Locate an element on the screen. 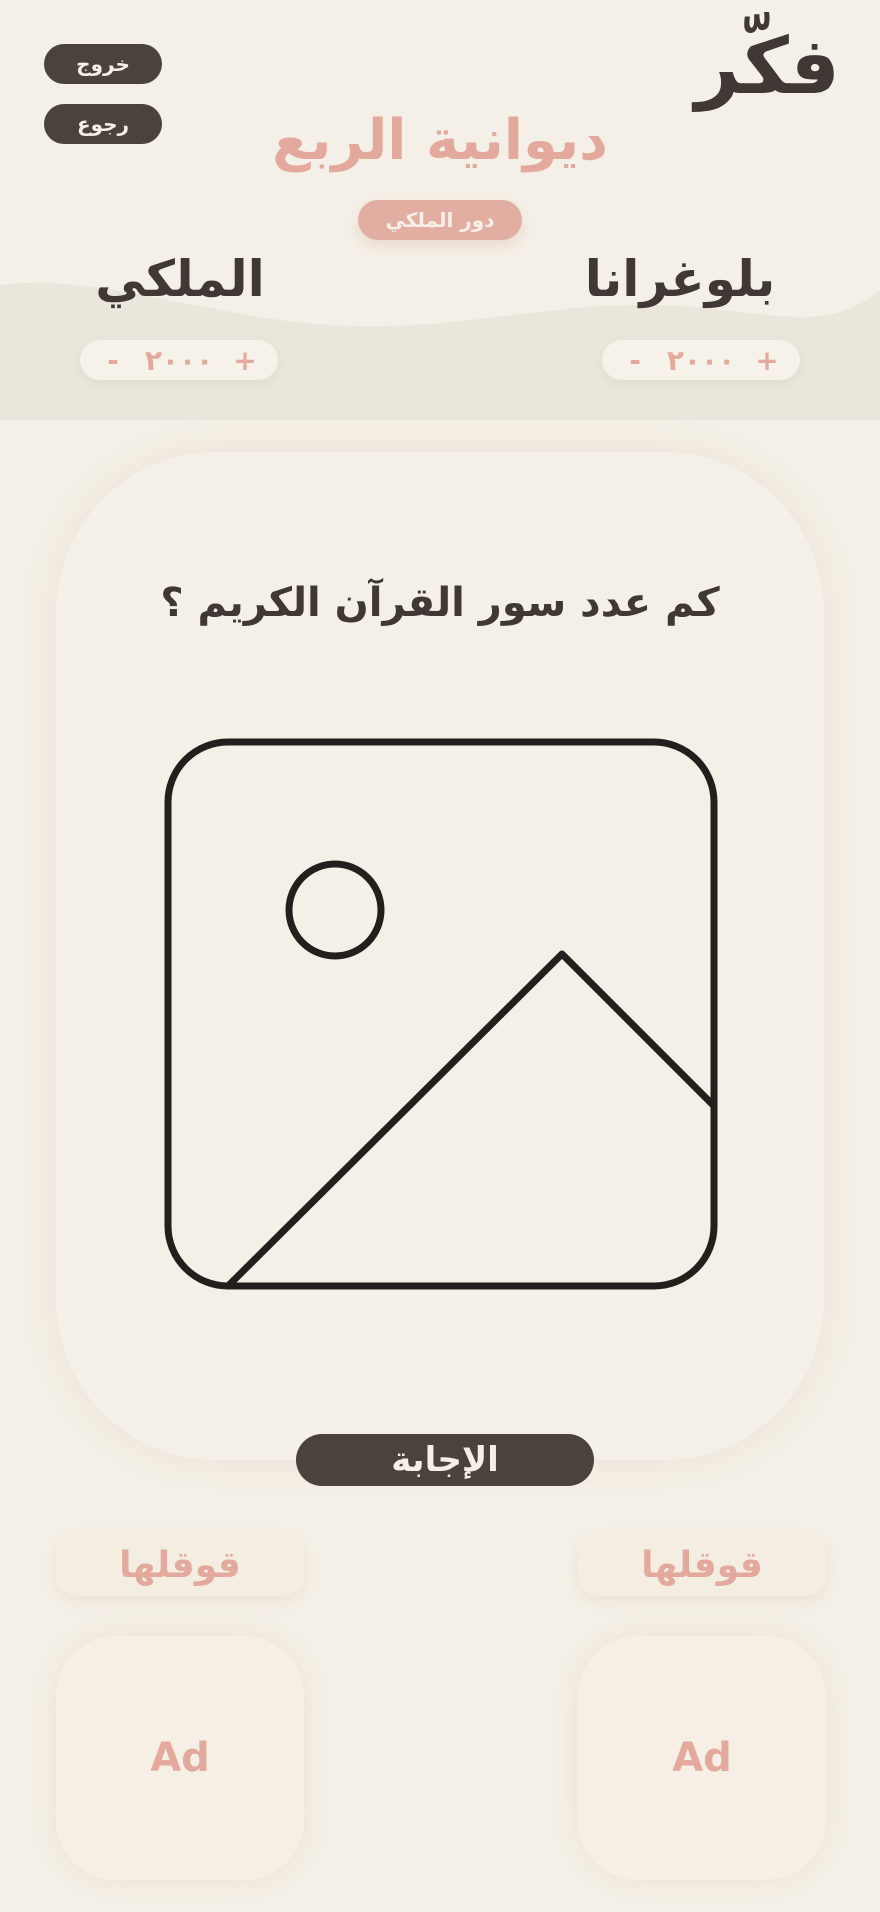  game-title: ديوانية الربع is located at coordinates (440, 140).